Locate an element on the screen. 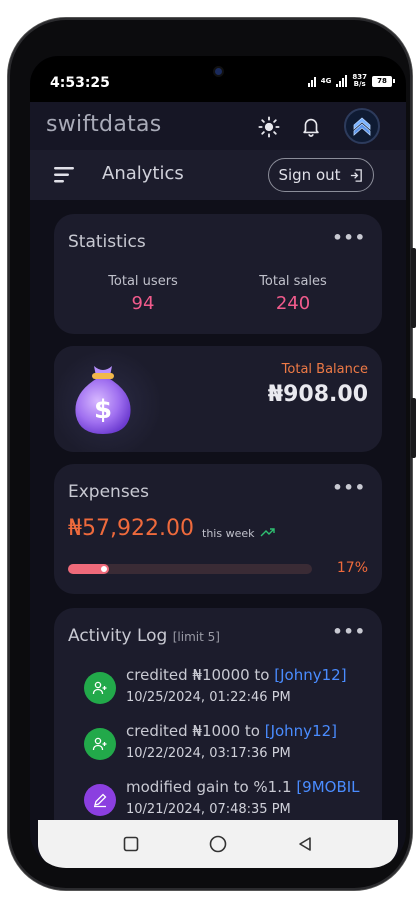 The width and height of the screenshot is (420, 900). activity-title: Activity Log [limit 5] is located at coordinates (144, 636).